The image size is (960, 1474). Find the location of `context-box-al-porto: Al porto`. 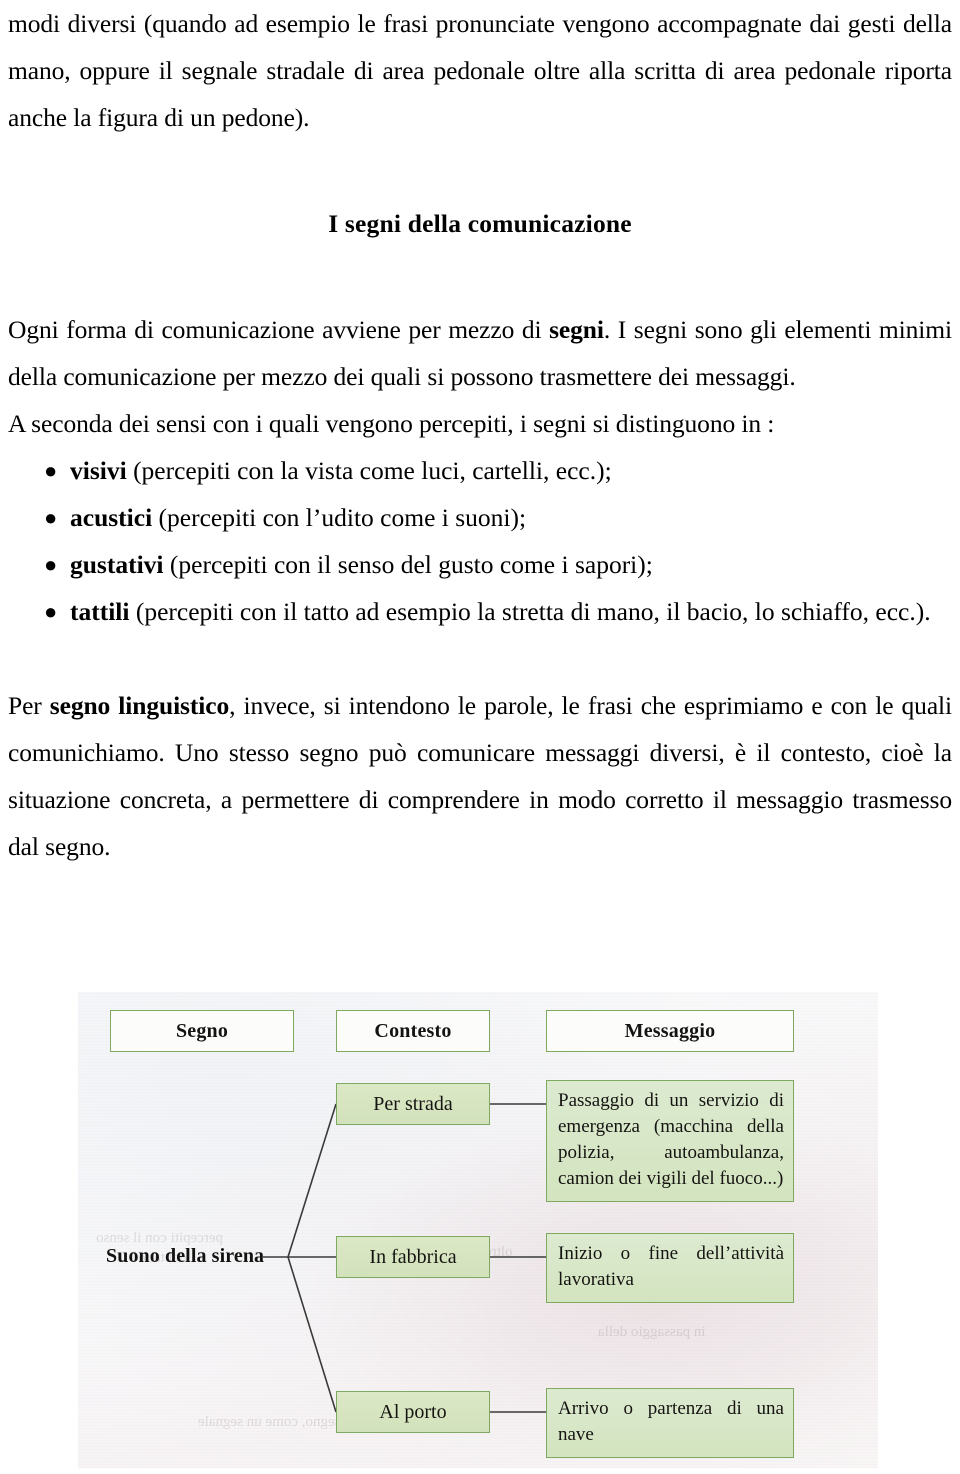

context-box-al-porto: Al porto is located at coordinates (413, 1412).